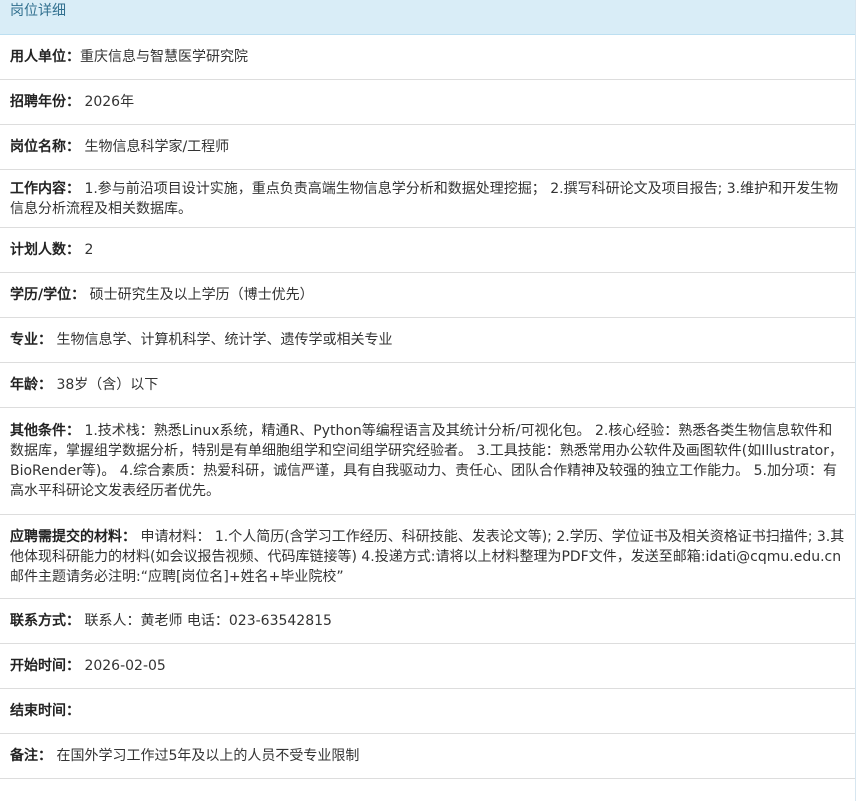 Image resolution: width=864 pixels, height=801 pixels. Describe the element at coordinates (427, 295) in the screenshot. I see `field-education: 学历/学位： 硕士研究生及以上学历（博士优先）` at that location.